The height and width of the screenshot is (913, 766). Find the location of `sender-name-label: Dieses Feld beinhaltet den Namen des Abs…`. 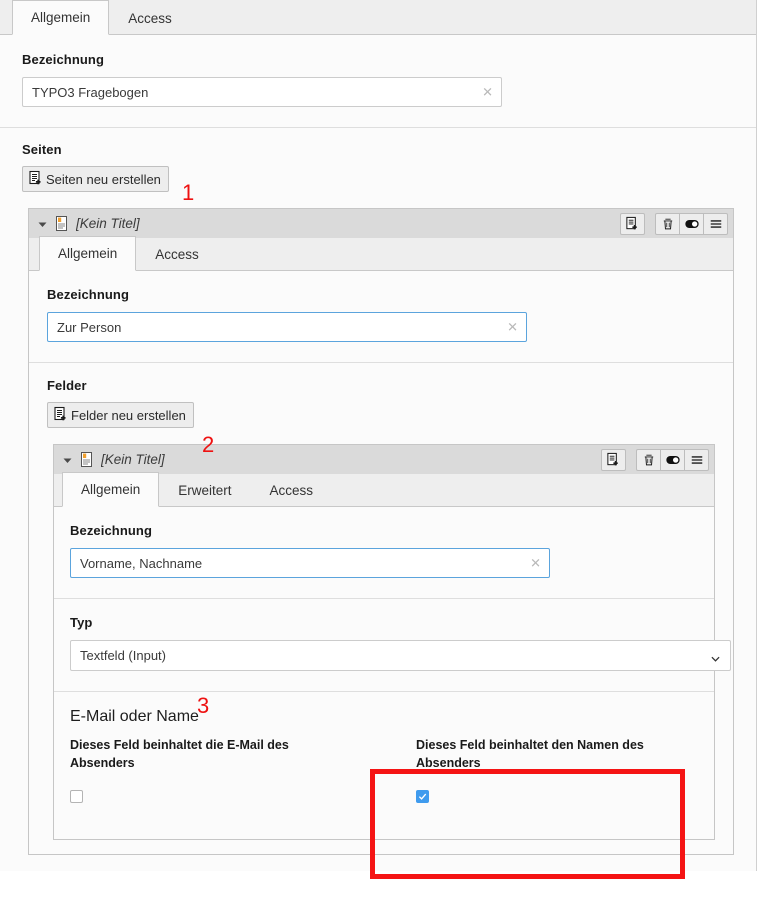

sender-name-label: Dieses Feld beinhaltet den Namen des Abs… is located at coordinates (530, 754).